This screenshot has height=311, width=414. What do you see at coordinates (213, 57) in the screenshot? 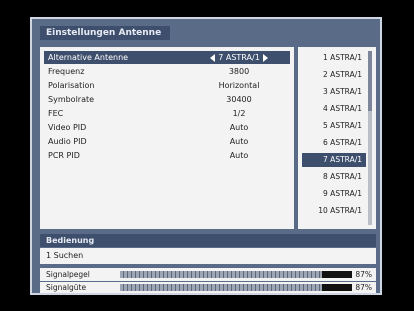
I see `arrow-left-icon` at bounding box center [213, 57].